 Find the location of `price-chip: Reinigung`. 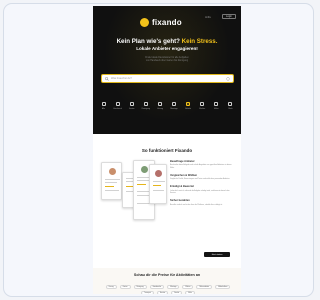

price-chip: Reinigung is located at coordinates (140, 287).